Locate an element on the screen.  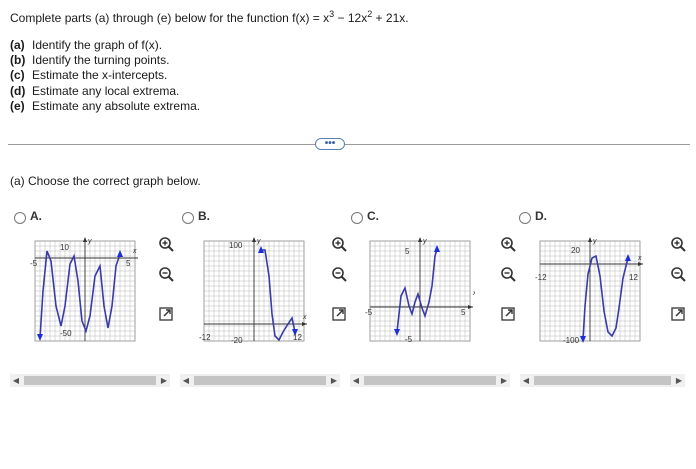
part-a: (a) Identify the graph of f(x). is located at coordinates (105, 45).